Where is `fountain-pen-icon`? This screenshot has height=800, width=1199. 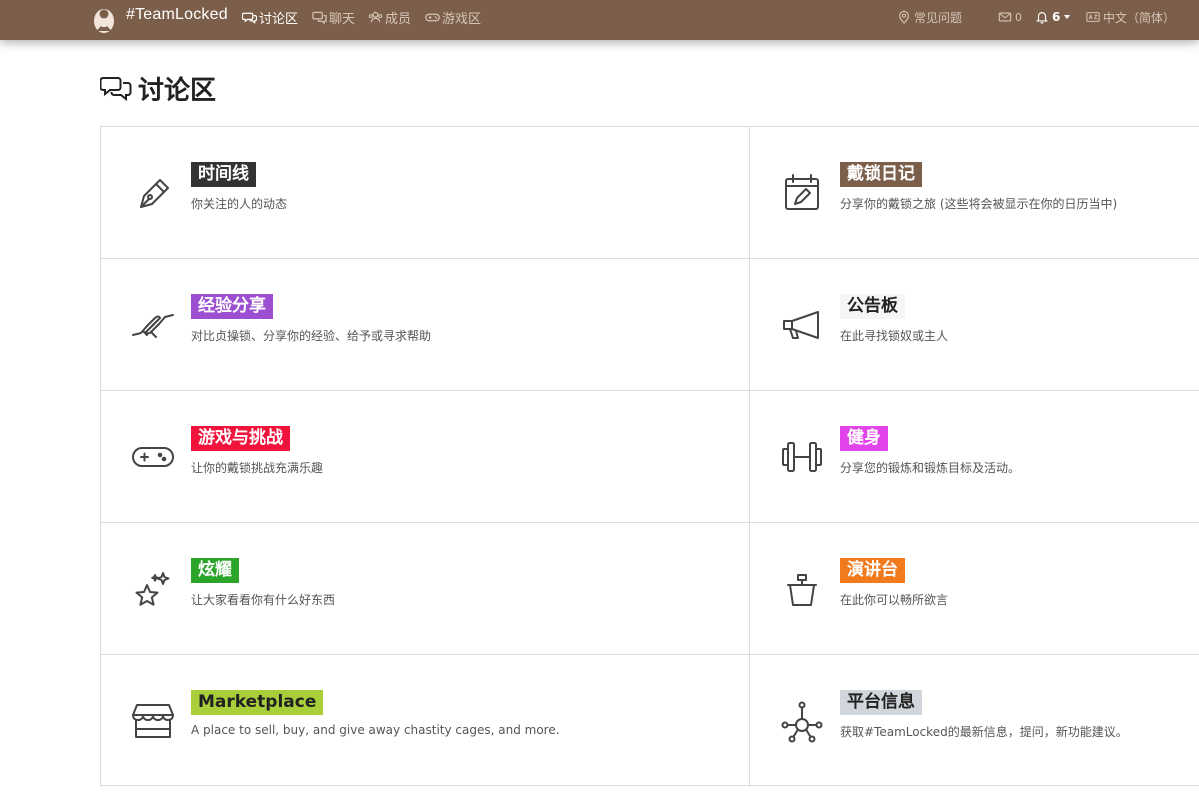
fountain-pen-icon is located at coordinates (153, 193).